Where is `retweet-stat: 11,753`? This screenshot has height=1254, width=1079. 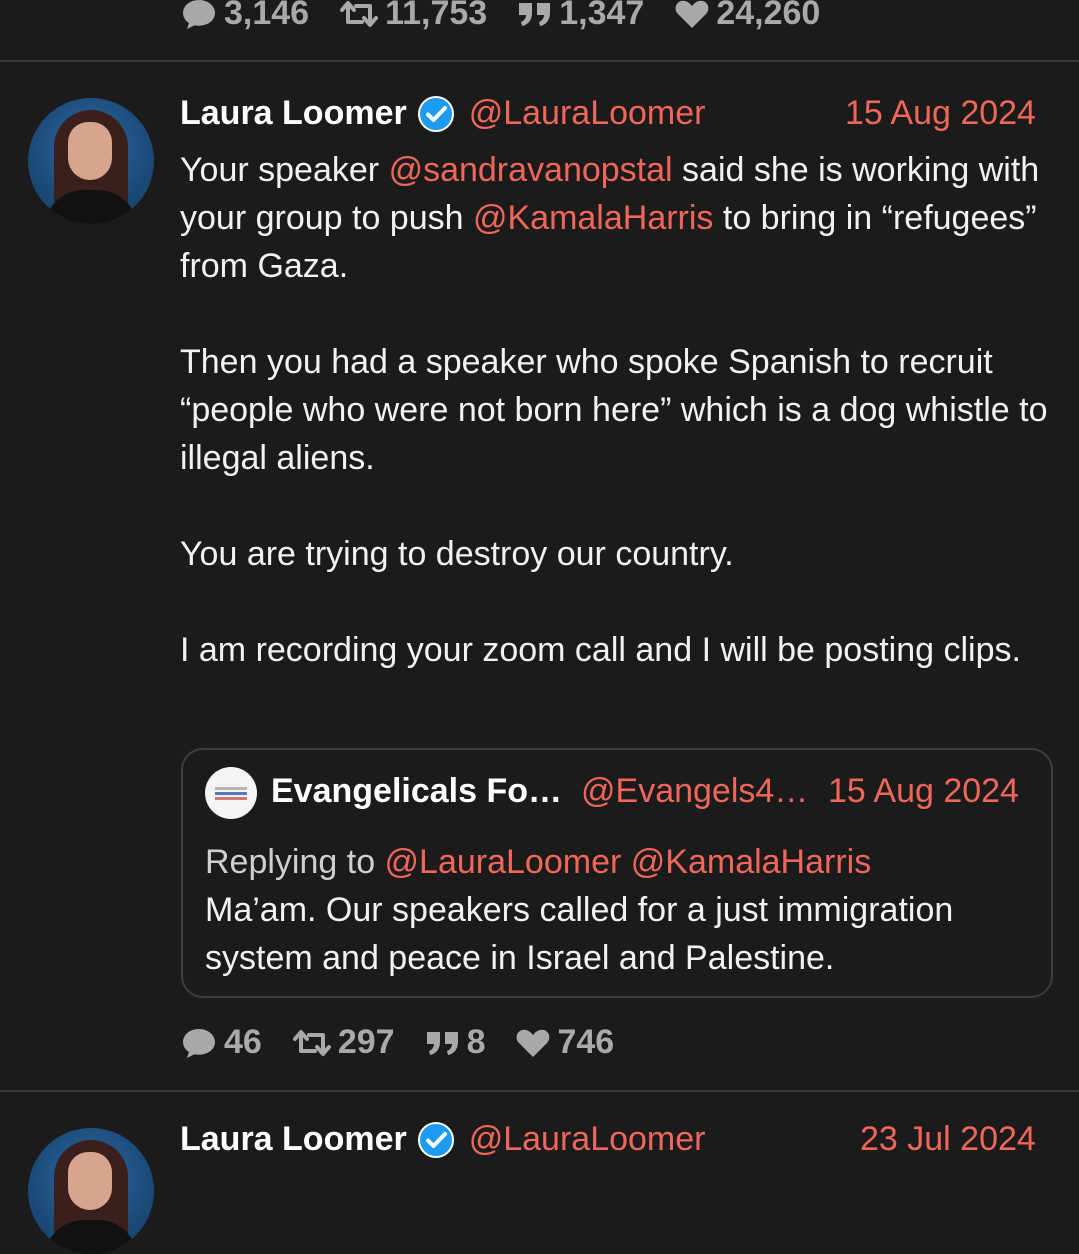 retweet-stat: 11,753 is located at coordinates (413, 16).